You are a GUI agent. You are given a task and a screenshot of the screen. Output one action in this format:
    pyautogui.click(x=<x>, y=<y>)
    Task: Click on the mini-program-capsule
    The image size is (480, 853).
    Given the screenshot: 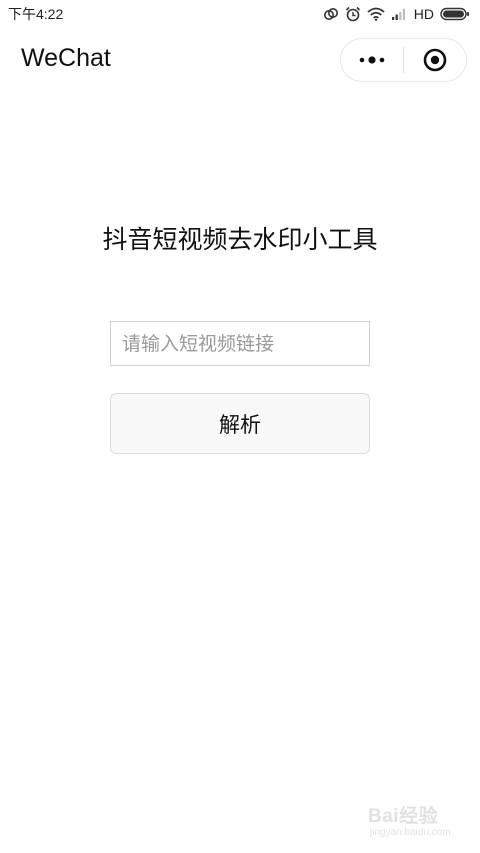 What is the action you would take?
    pyautogui.click(x=403, y=60)
    